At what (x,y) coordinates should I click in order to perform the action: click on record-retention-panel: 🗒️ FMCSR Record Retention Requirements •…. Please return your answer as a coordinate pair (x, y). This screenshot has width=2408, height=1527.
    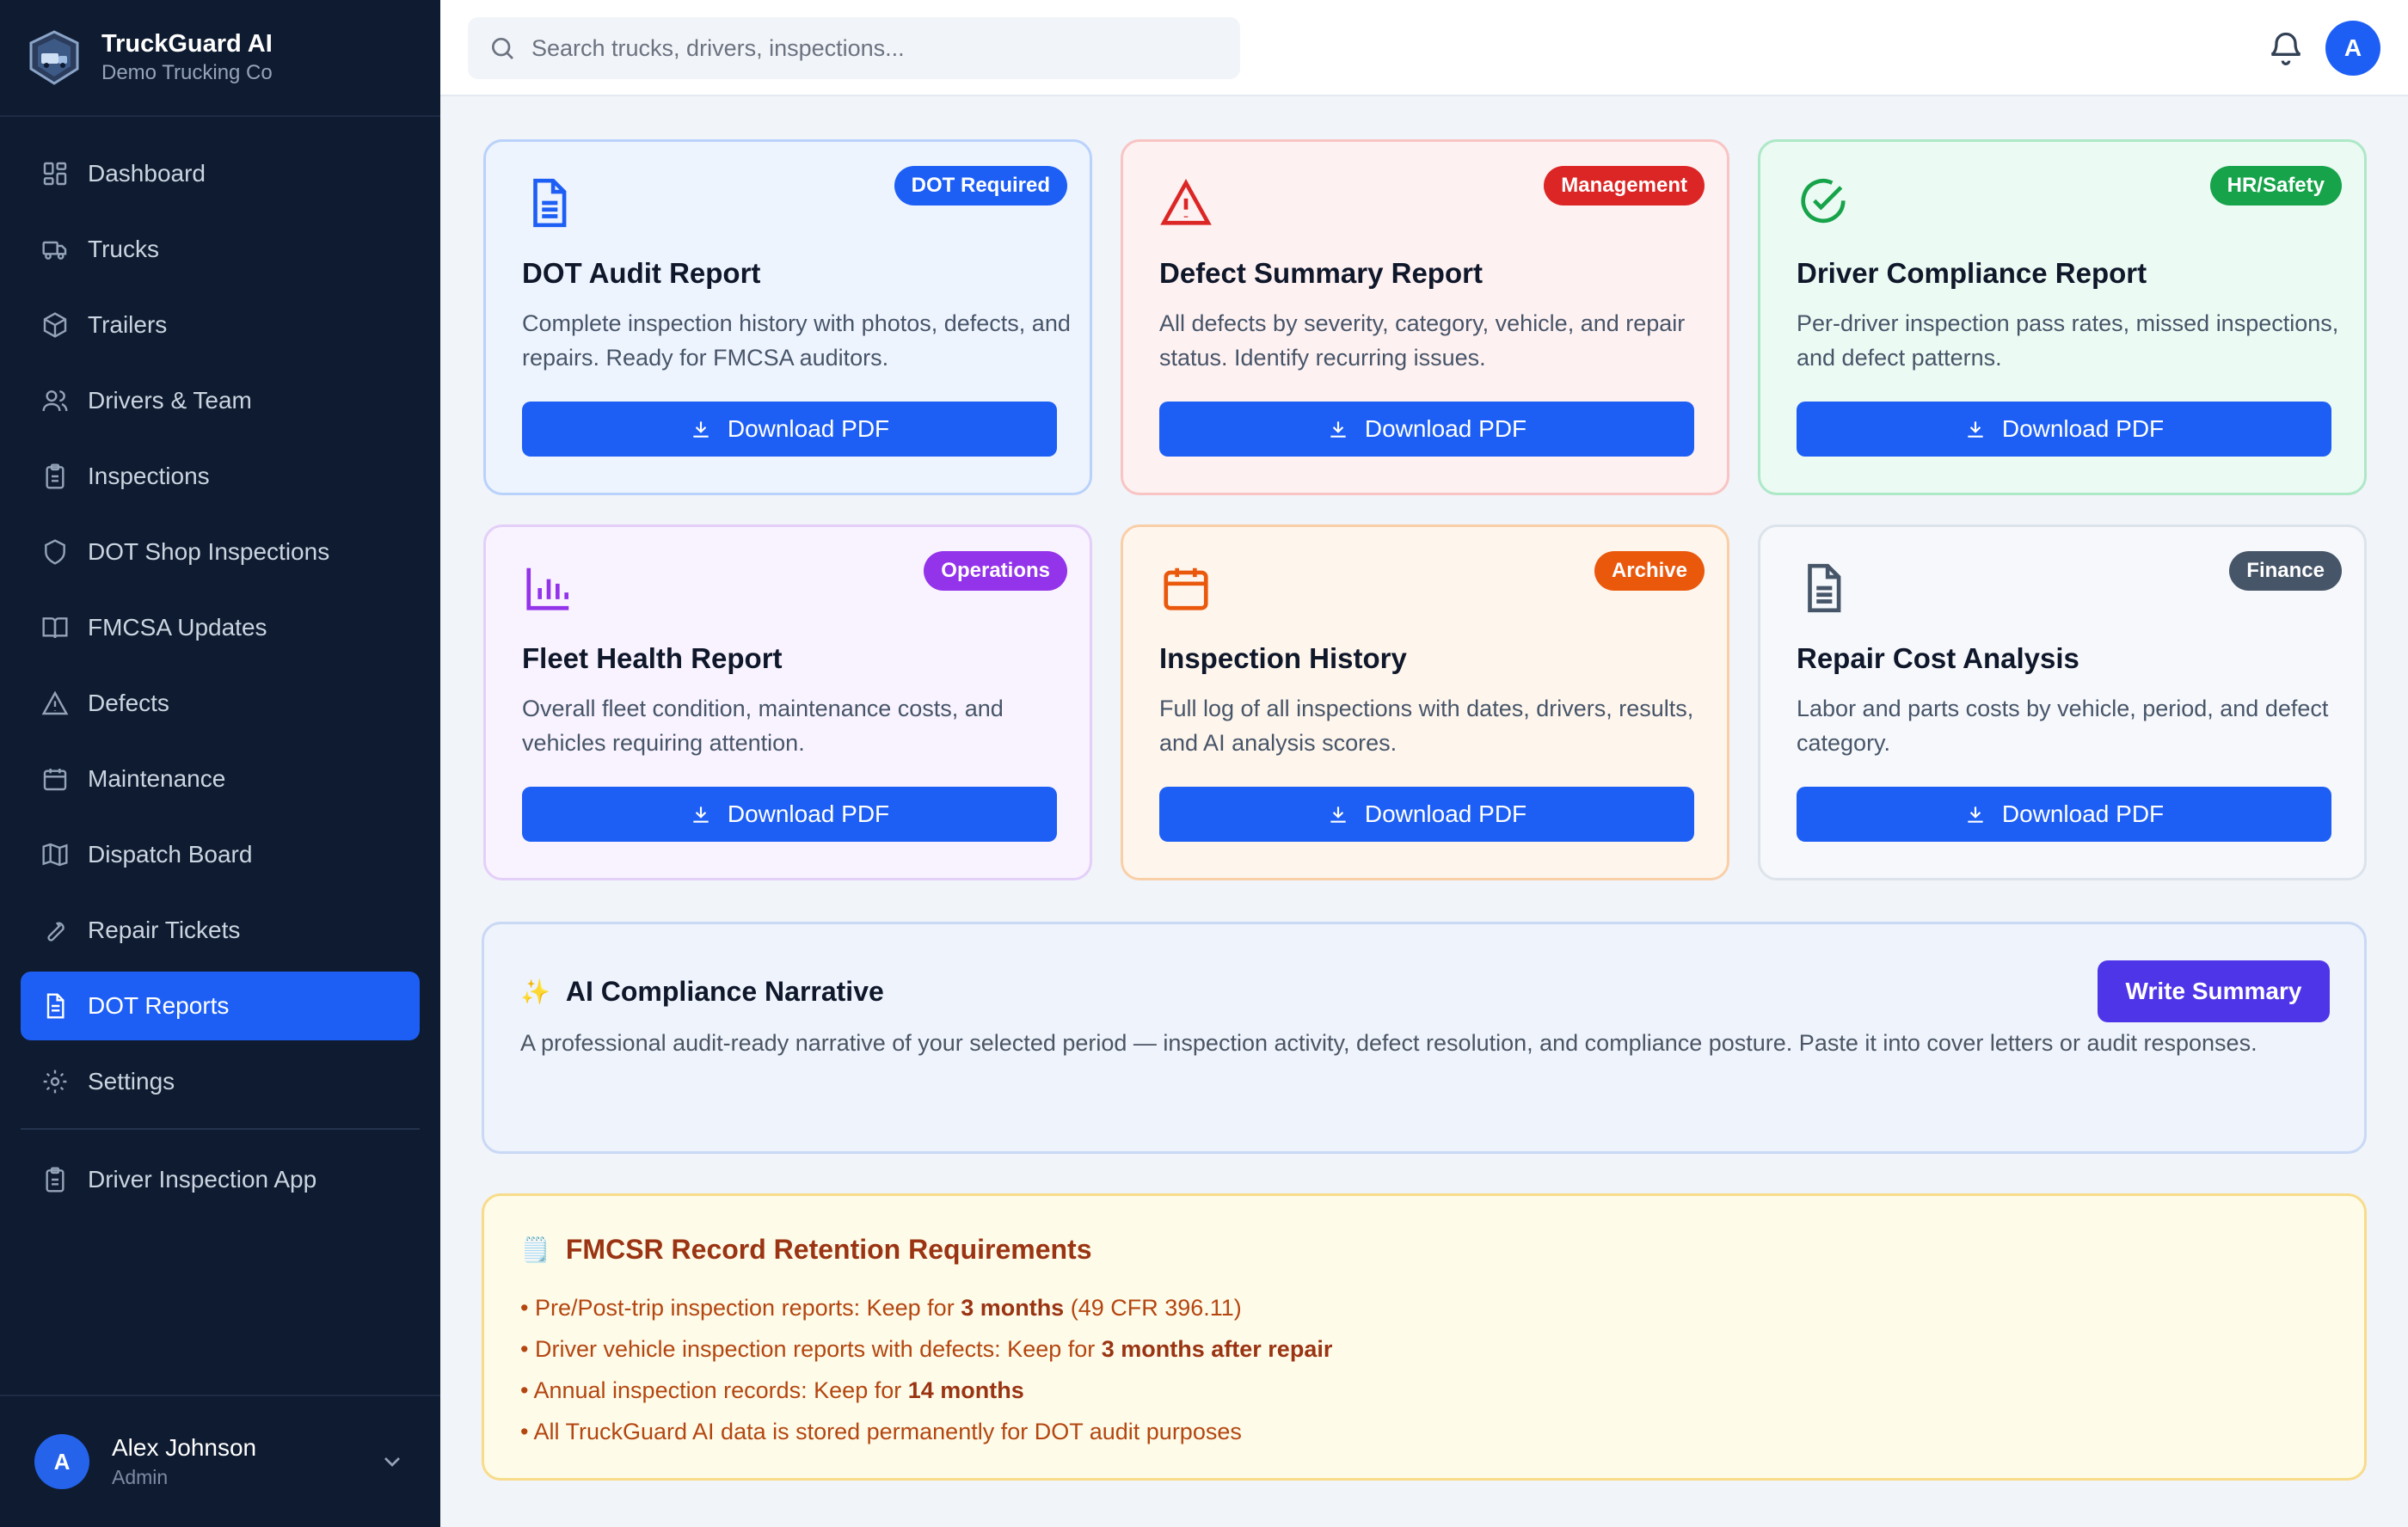
    Looking at the image, I should click on (1424, 1337).